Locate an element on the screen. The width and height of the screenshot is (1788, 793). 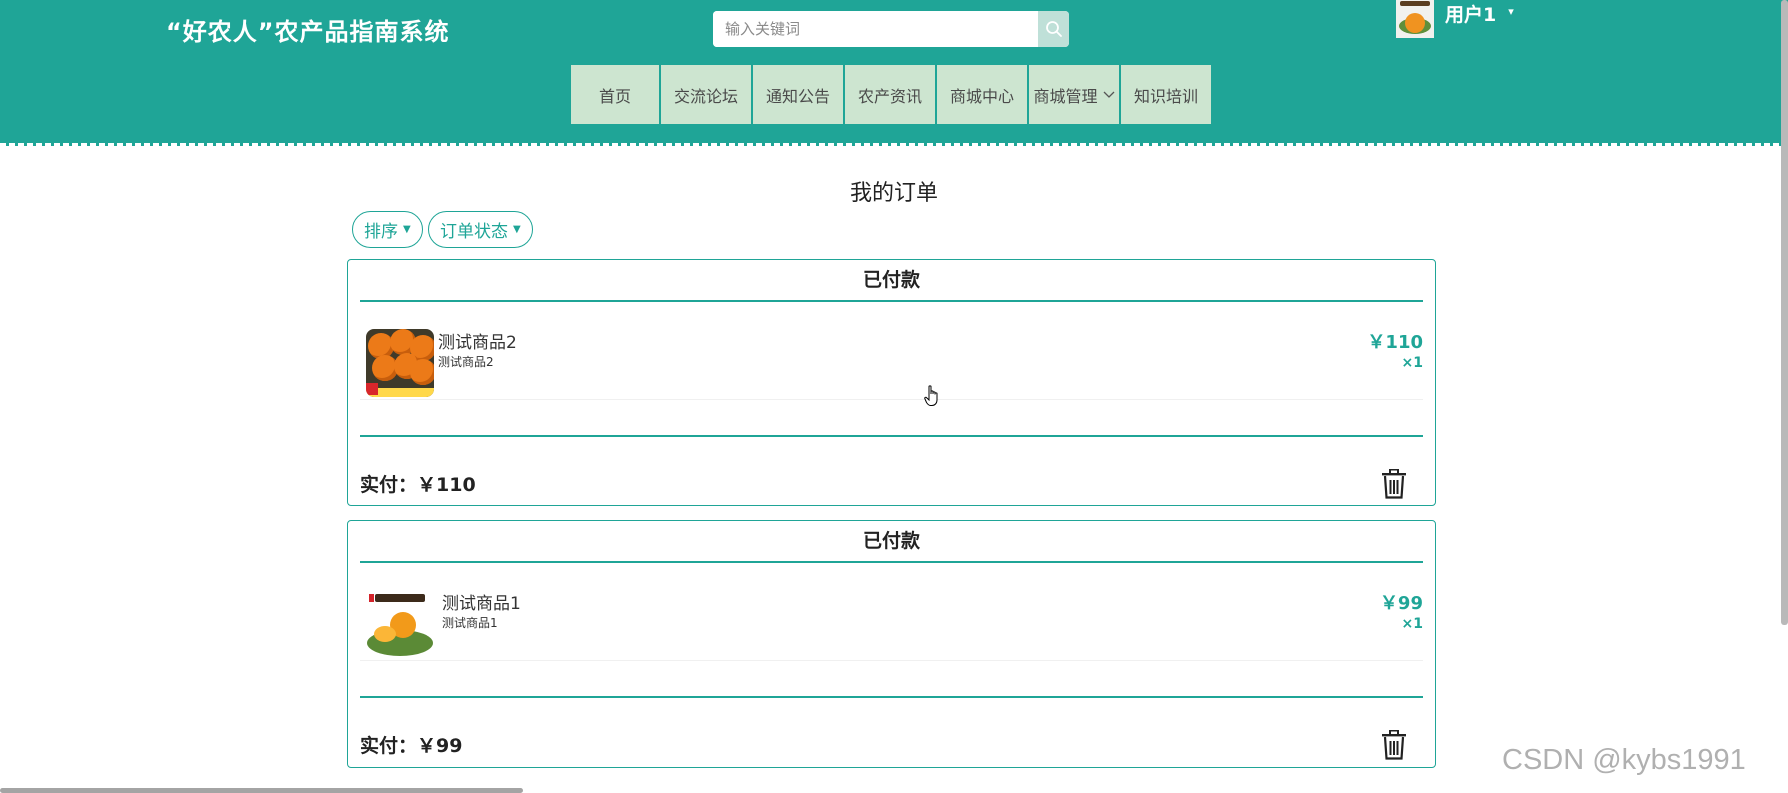
product-description: 测试商品1 is located at coordinates (470, 623).